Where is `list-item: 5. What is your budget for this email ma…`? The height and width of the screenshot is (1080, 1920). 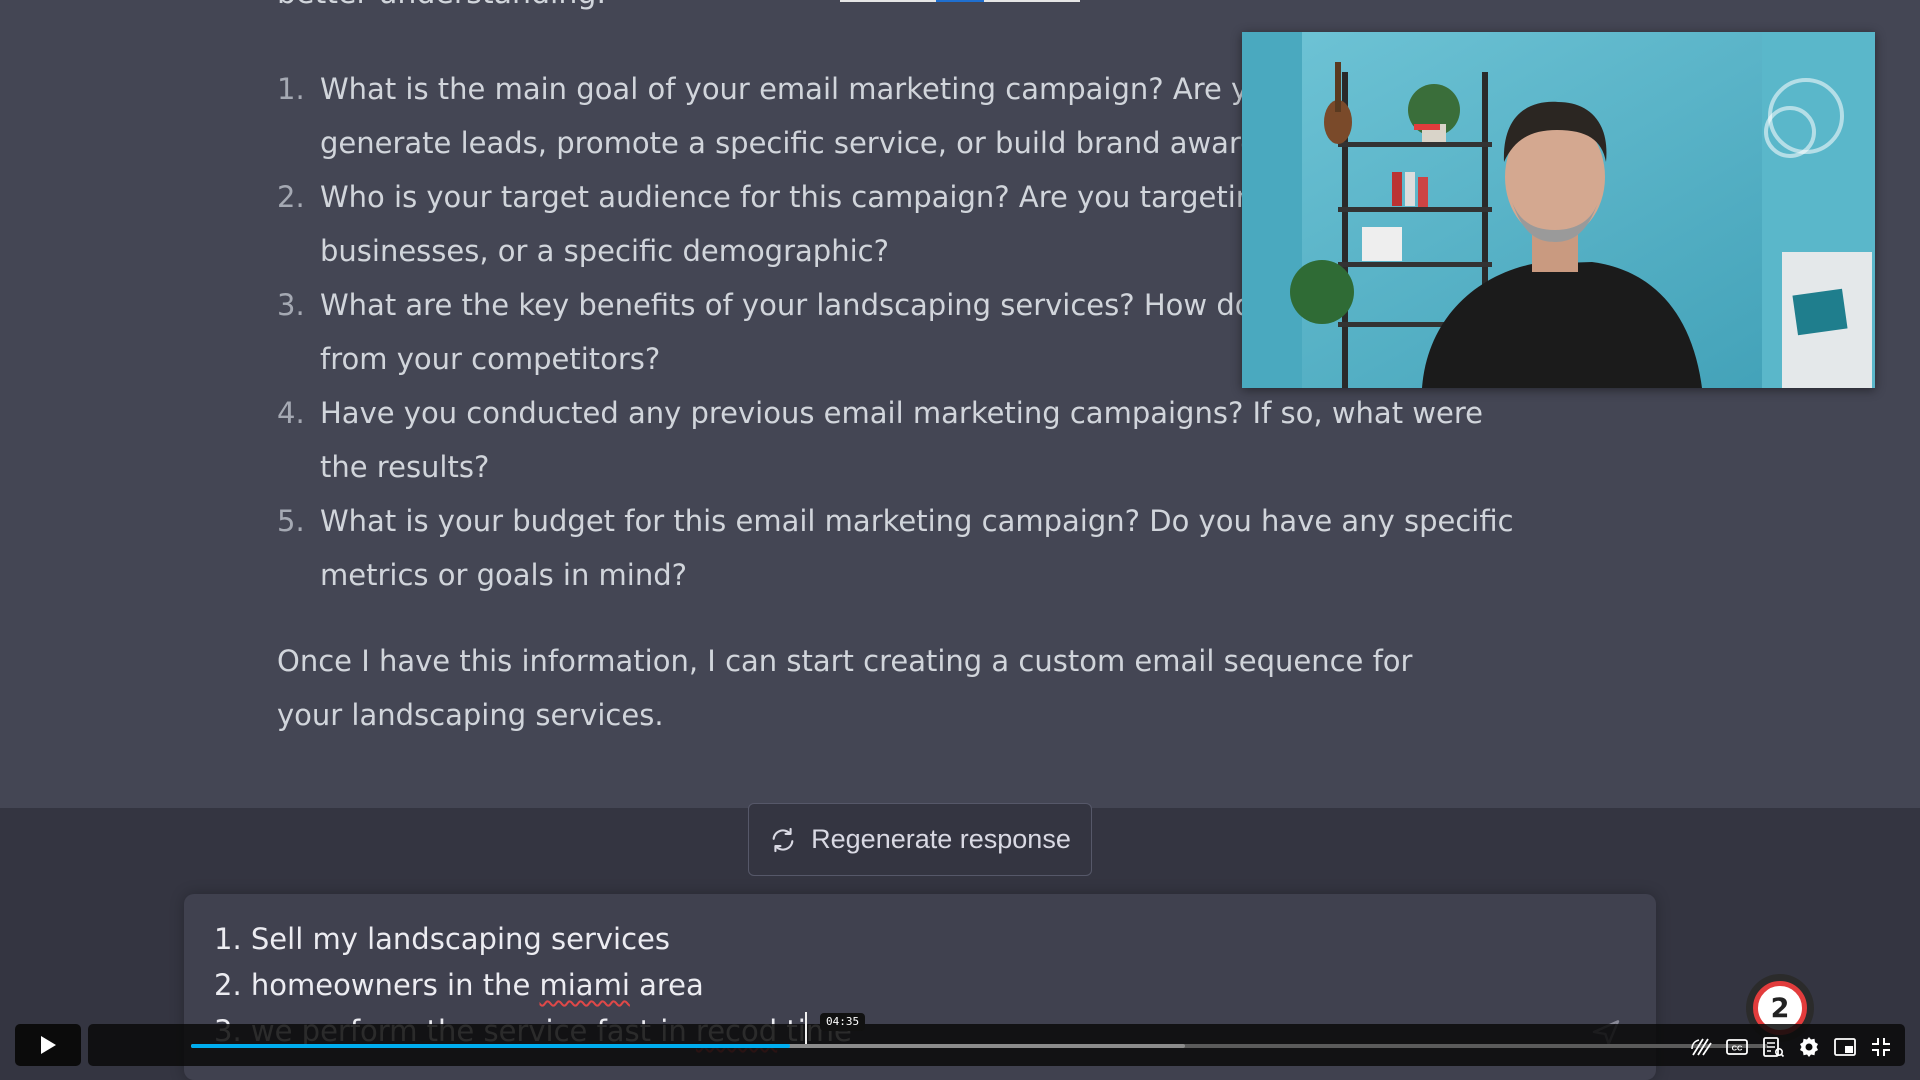
list-item: 5. What is your budget for this email ma… is located at coordinates (917, 548).